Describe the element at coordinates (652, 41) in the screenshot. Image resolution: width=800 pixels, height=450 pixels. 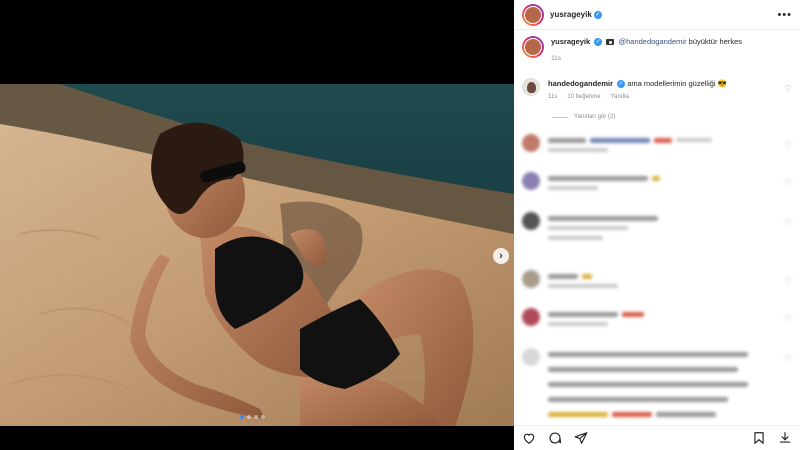
I see `caption-mention: @handedogandemir` at that location.